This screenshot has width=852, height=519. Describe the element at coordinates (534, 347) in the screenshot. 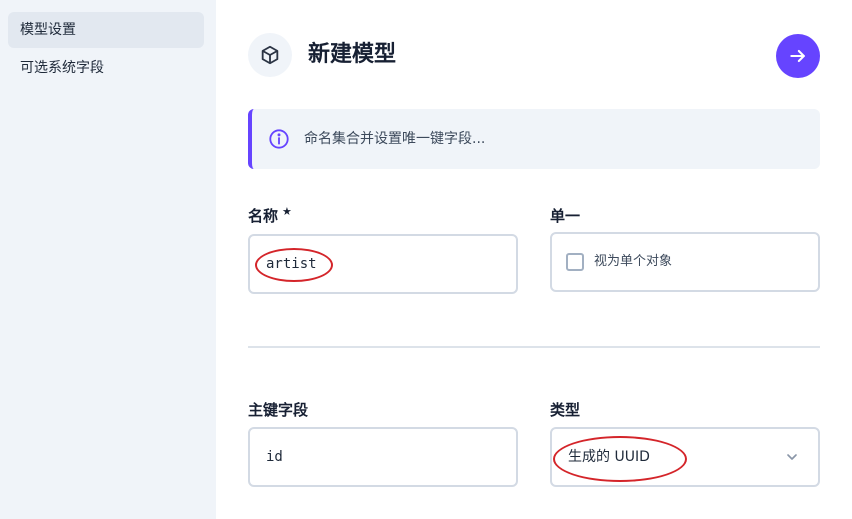

I see `section-divider` at that location.